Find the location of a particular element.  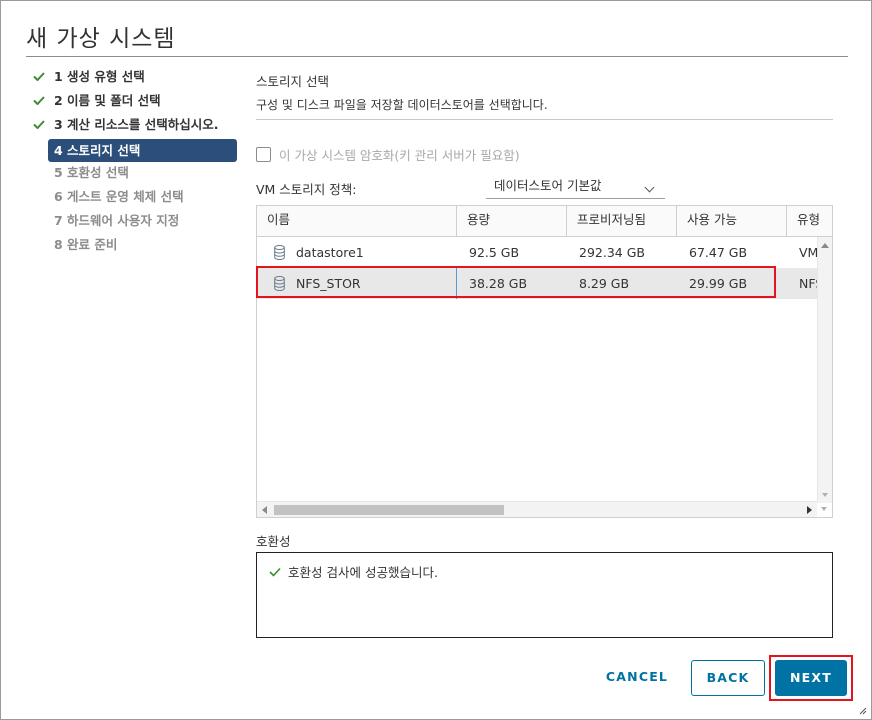

section-divider is located at coordinates (544, 119).